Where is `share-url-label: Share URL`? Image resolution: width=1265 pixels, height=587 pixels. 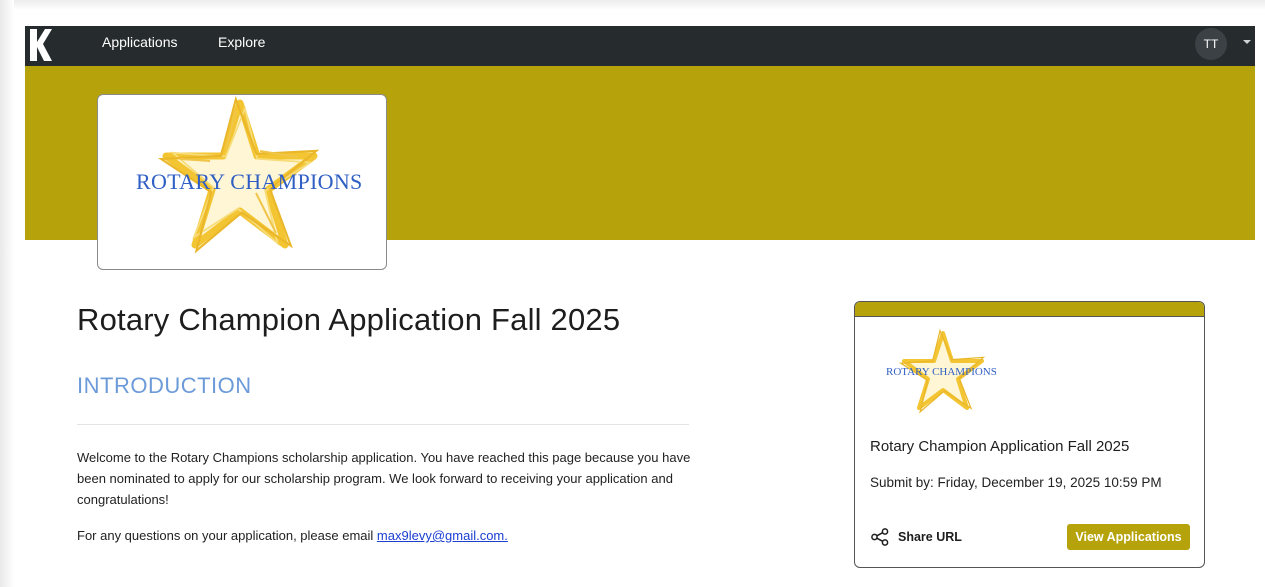 share-url-label: Share URL is located at coordinates (930, 537).